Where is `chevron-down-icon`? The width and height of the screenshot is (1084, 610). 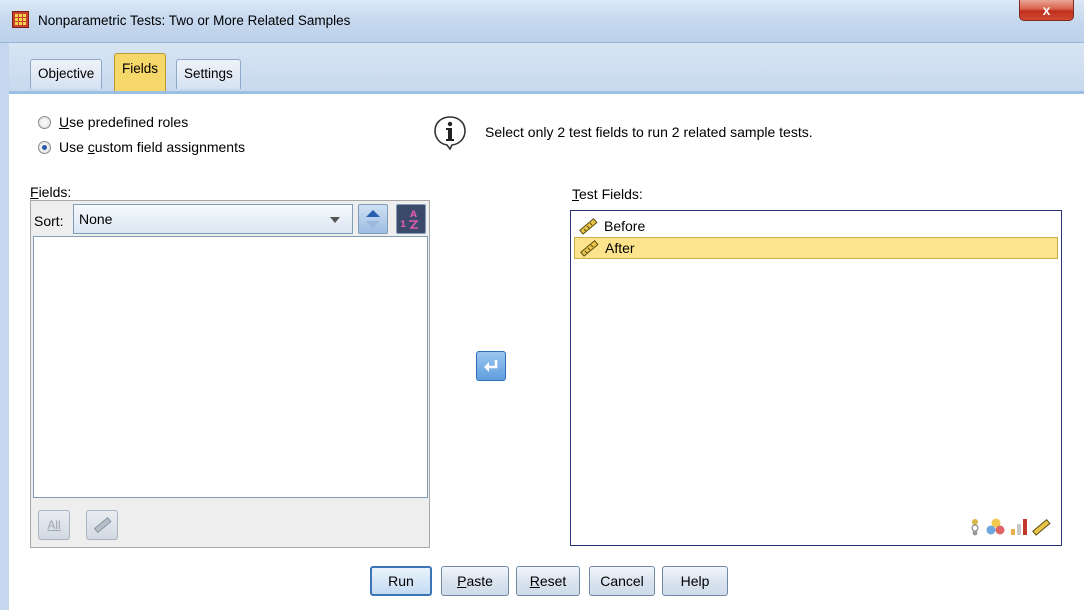 chevron-down-icon is located at coordinates (335, 220).